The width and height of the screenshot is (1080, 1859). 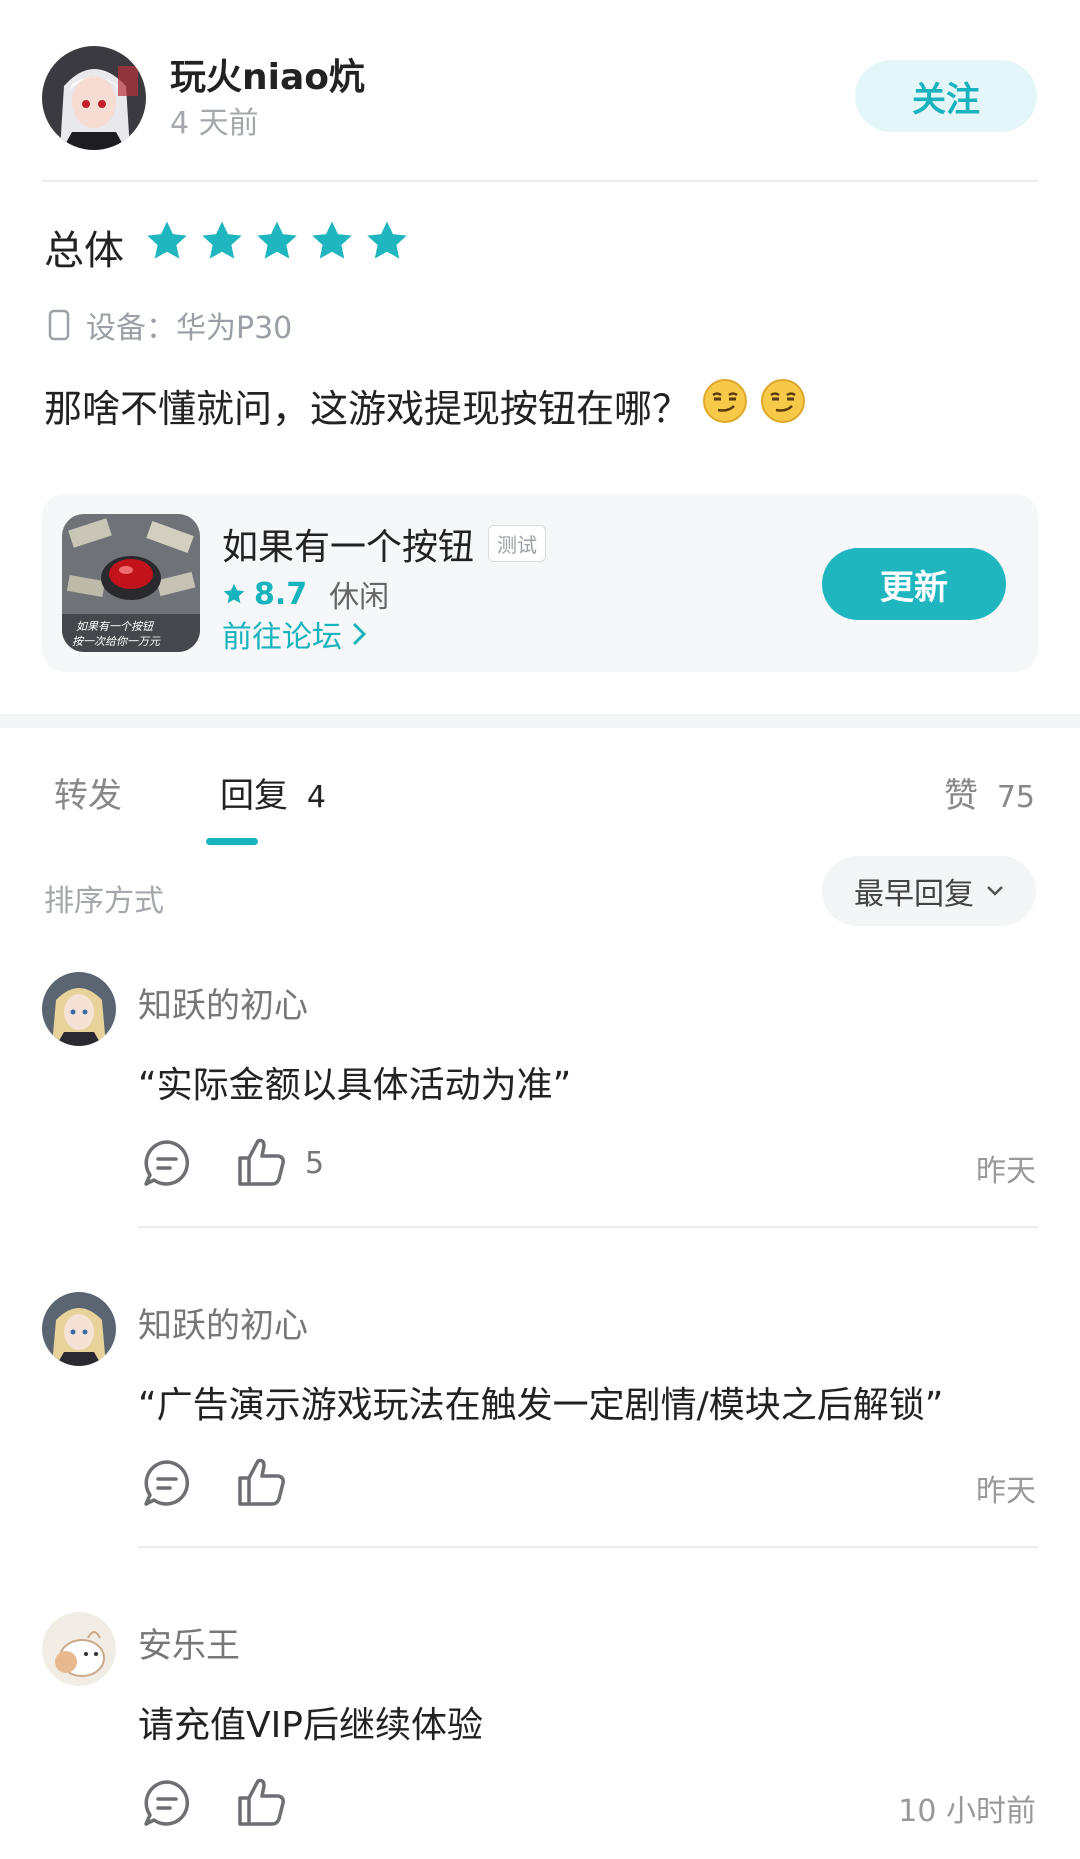 I want to click on rating-stars, so click(x=277, y=241).